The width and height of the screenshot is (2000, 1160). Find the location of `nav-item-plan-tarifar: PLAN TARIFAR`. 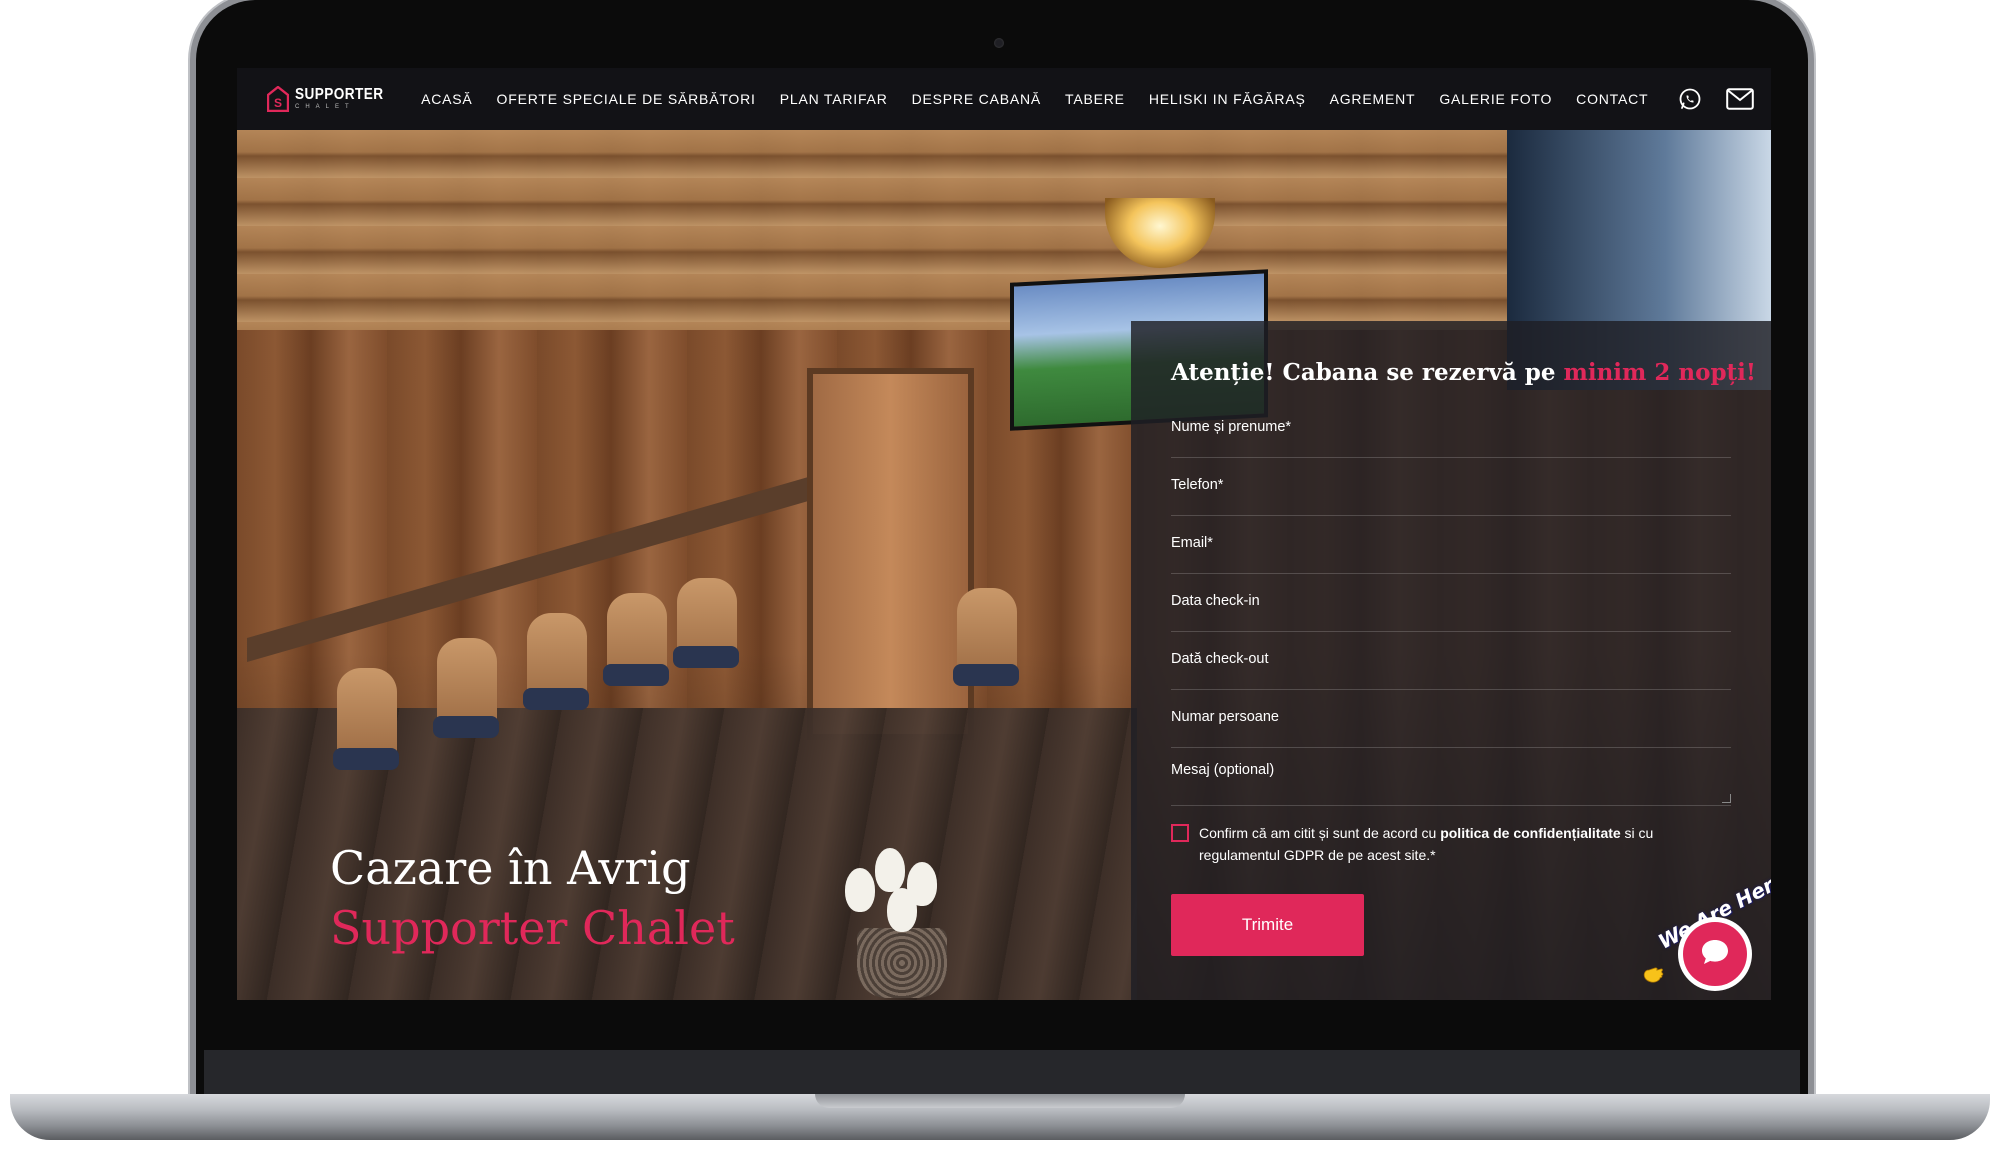

nav-item-plan-tarifar: PLAN TARIFAR is located at coordinates (834, 99).